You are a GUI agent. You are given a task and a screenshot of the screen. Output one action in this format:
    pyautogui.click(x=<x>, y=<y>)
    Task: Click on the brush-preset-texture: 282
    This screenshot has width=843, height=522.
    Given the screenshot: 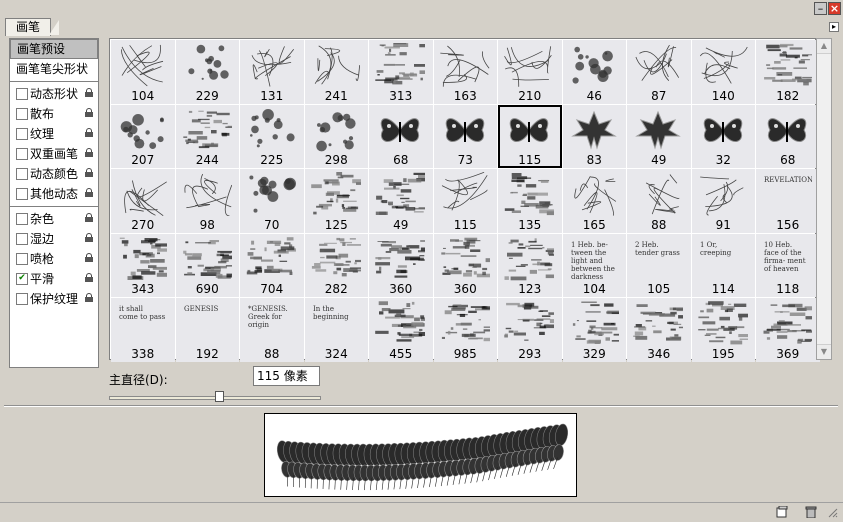 What is the action you would take?
    pyautogui.click(x=336, y=265)
    